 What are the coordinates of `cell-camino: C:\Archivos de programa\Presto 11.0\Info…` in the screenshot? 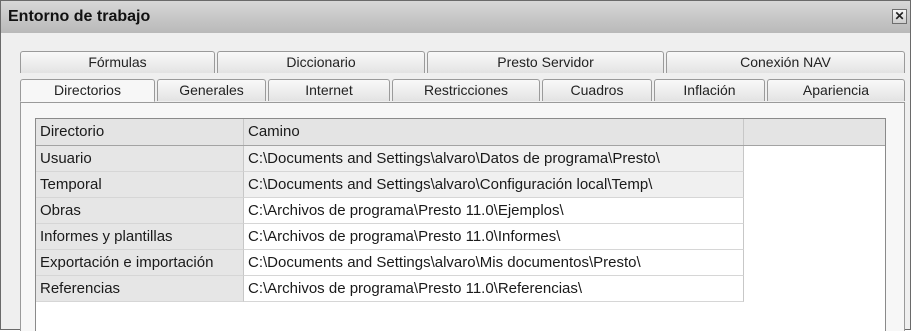 It's located at (494, 237).